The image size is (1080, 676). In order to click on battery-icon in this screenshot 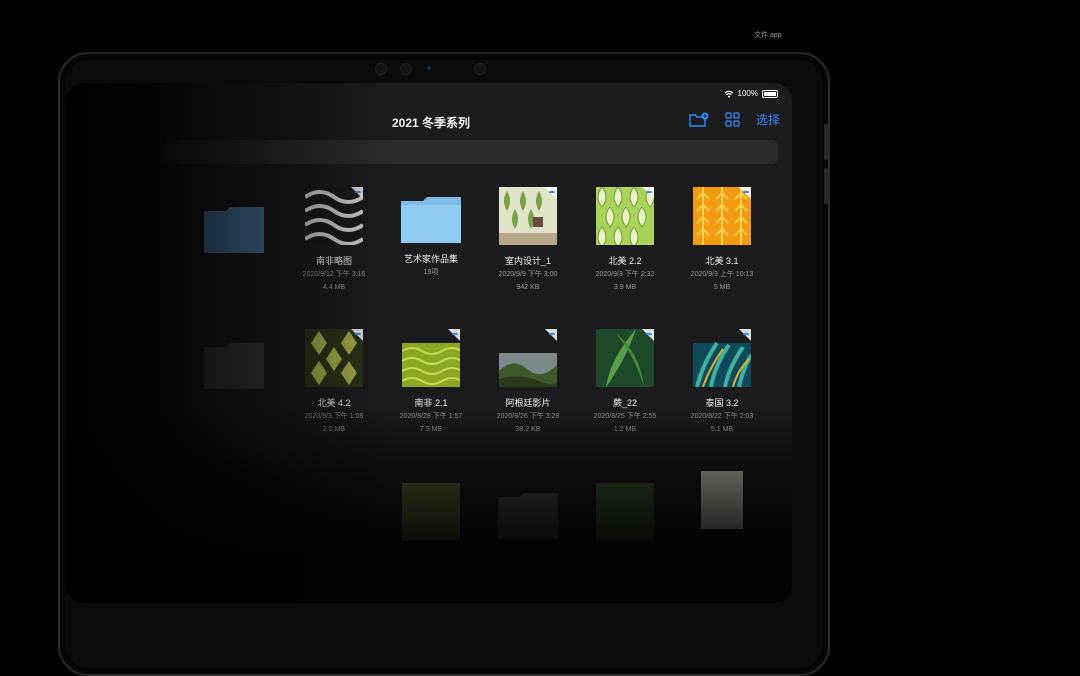, I will do `click(770, 93)`.